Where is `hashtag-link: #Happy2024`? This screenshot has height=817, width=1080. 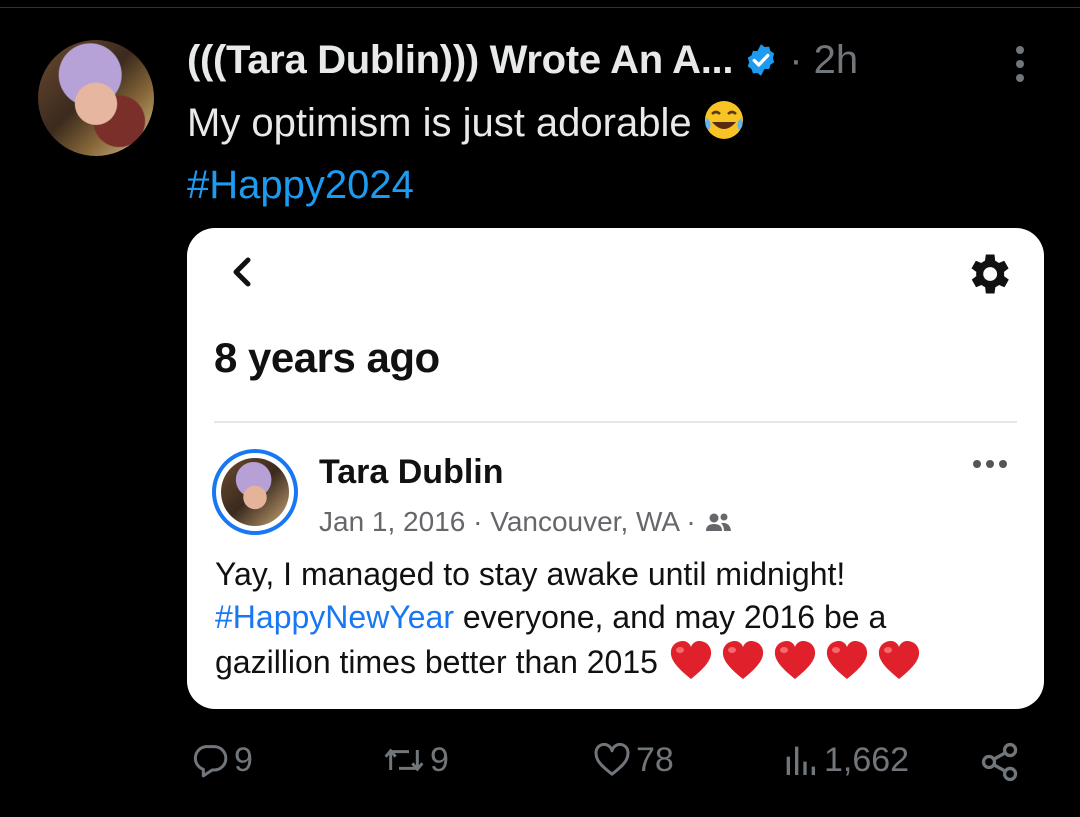
hashtag-link: #Happy2024 is located at coordinates (466, 185).